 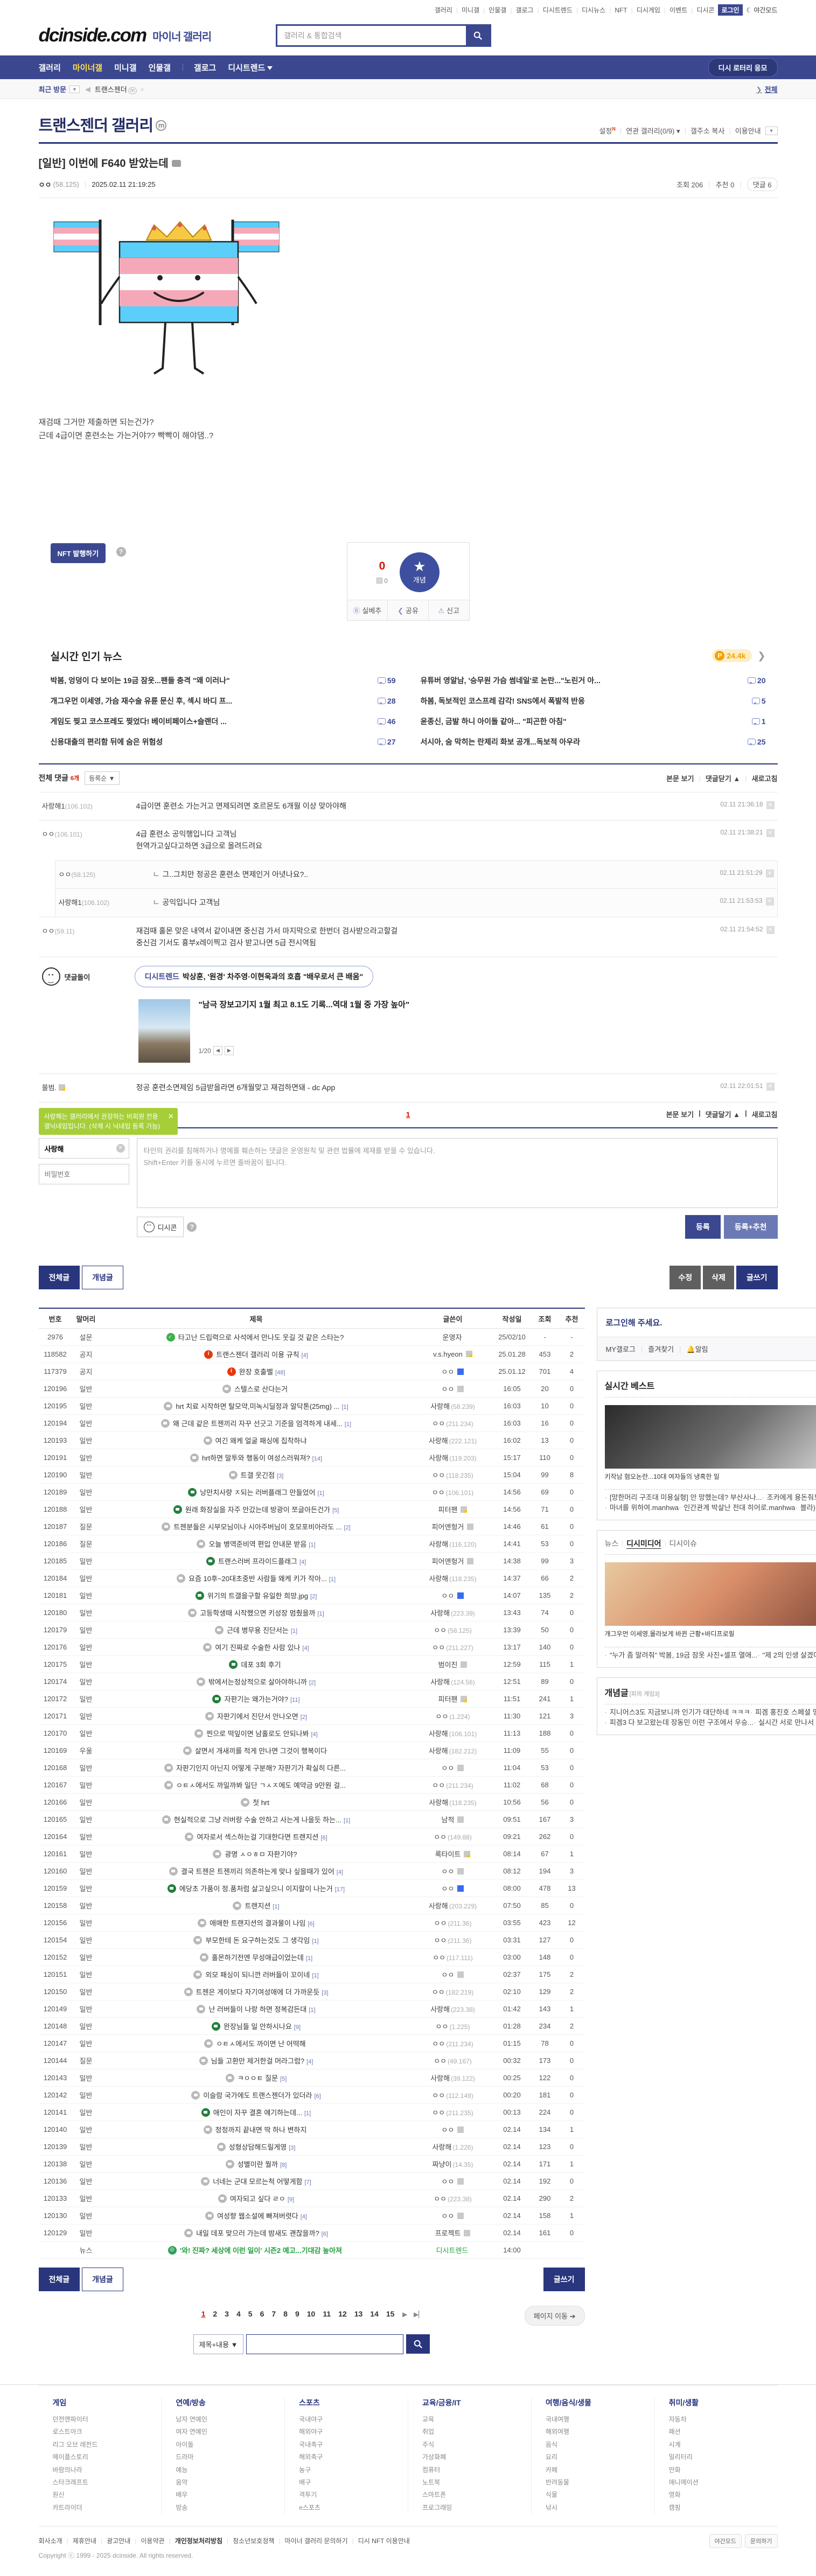 I want to click on concept-posts-button: 개념글, so click(x=103, y=1277).